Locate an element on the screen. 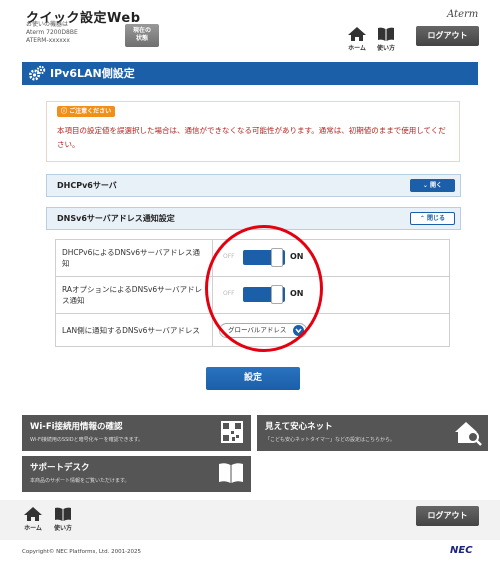 The height and width of the screenshot is (569, 500). footer-bar: ホーム 使い方 ログアウト is located at coordinates (250, 520).